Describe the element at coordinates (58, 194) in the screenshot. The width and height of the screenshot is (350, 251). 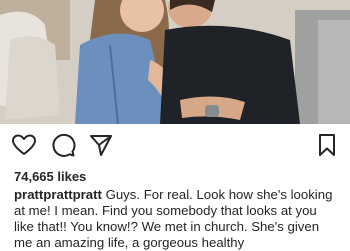
I see `caption-username: prattprattpratt` at that location.